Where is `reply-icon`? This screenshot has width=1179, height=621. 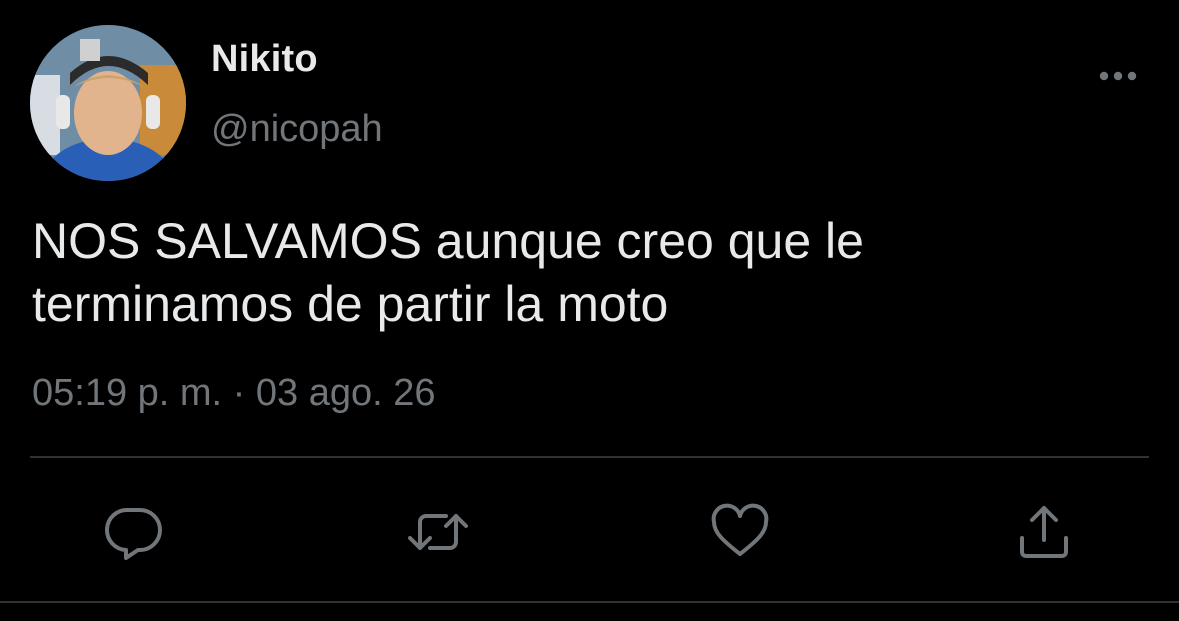 reply-icon is located at coordinates (133, 533).